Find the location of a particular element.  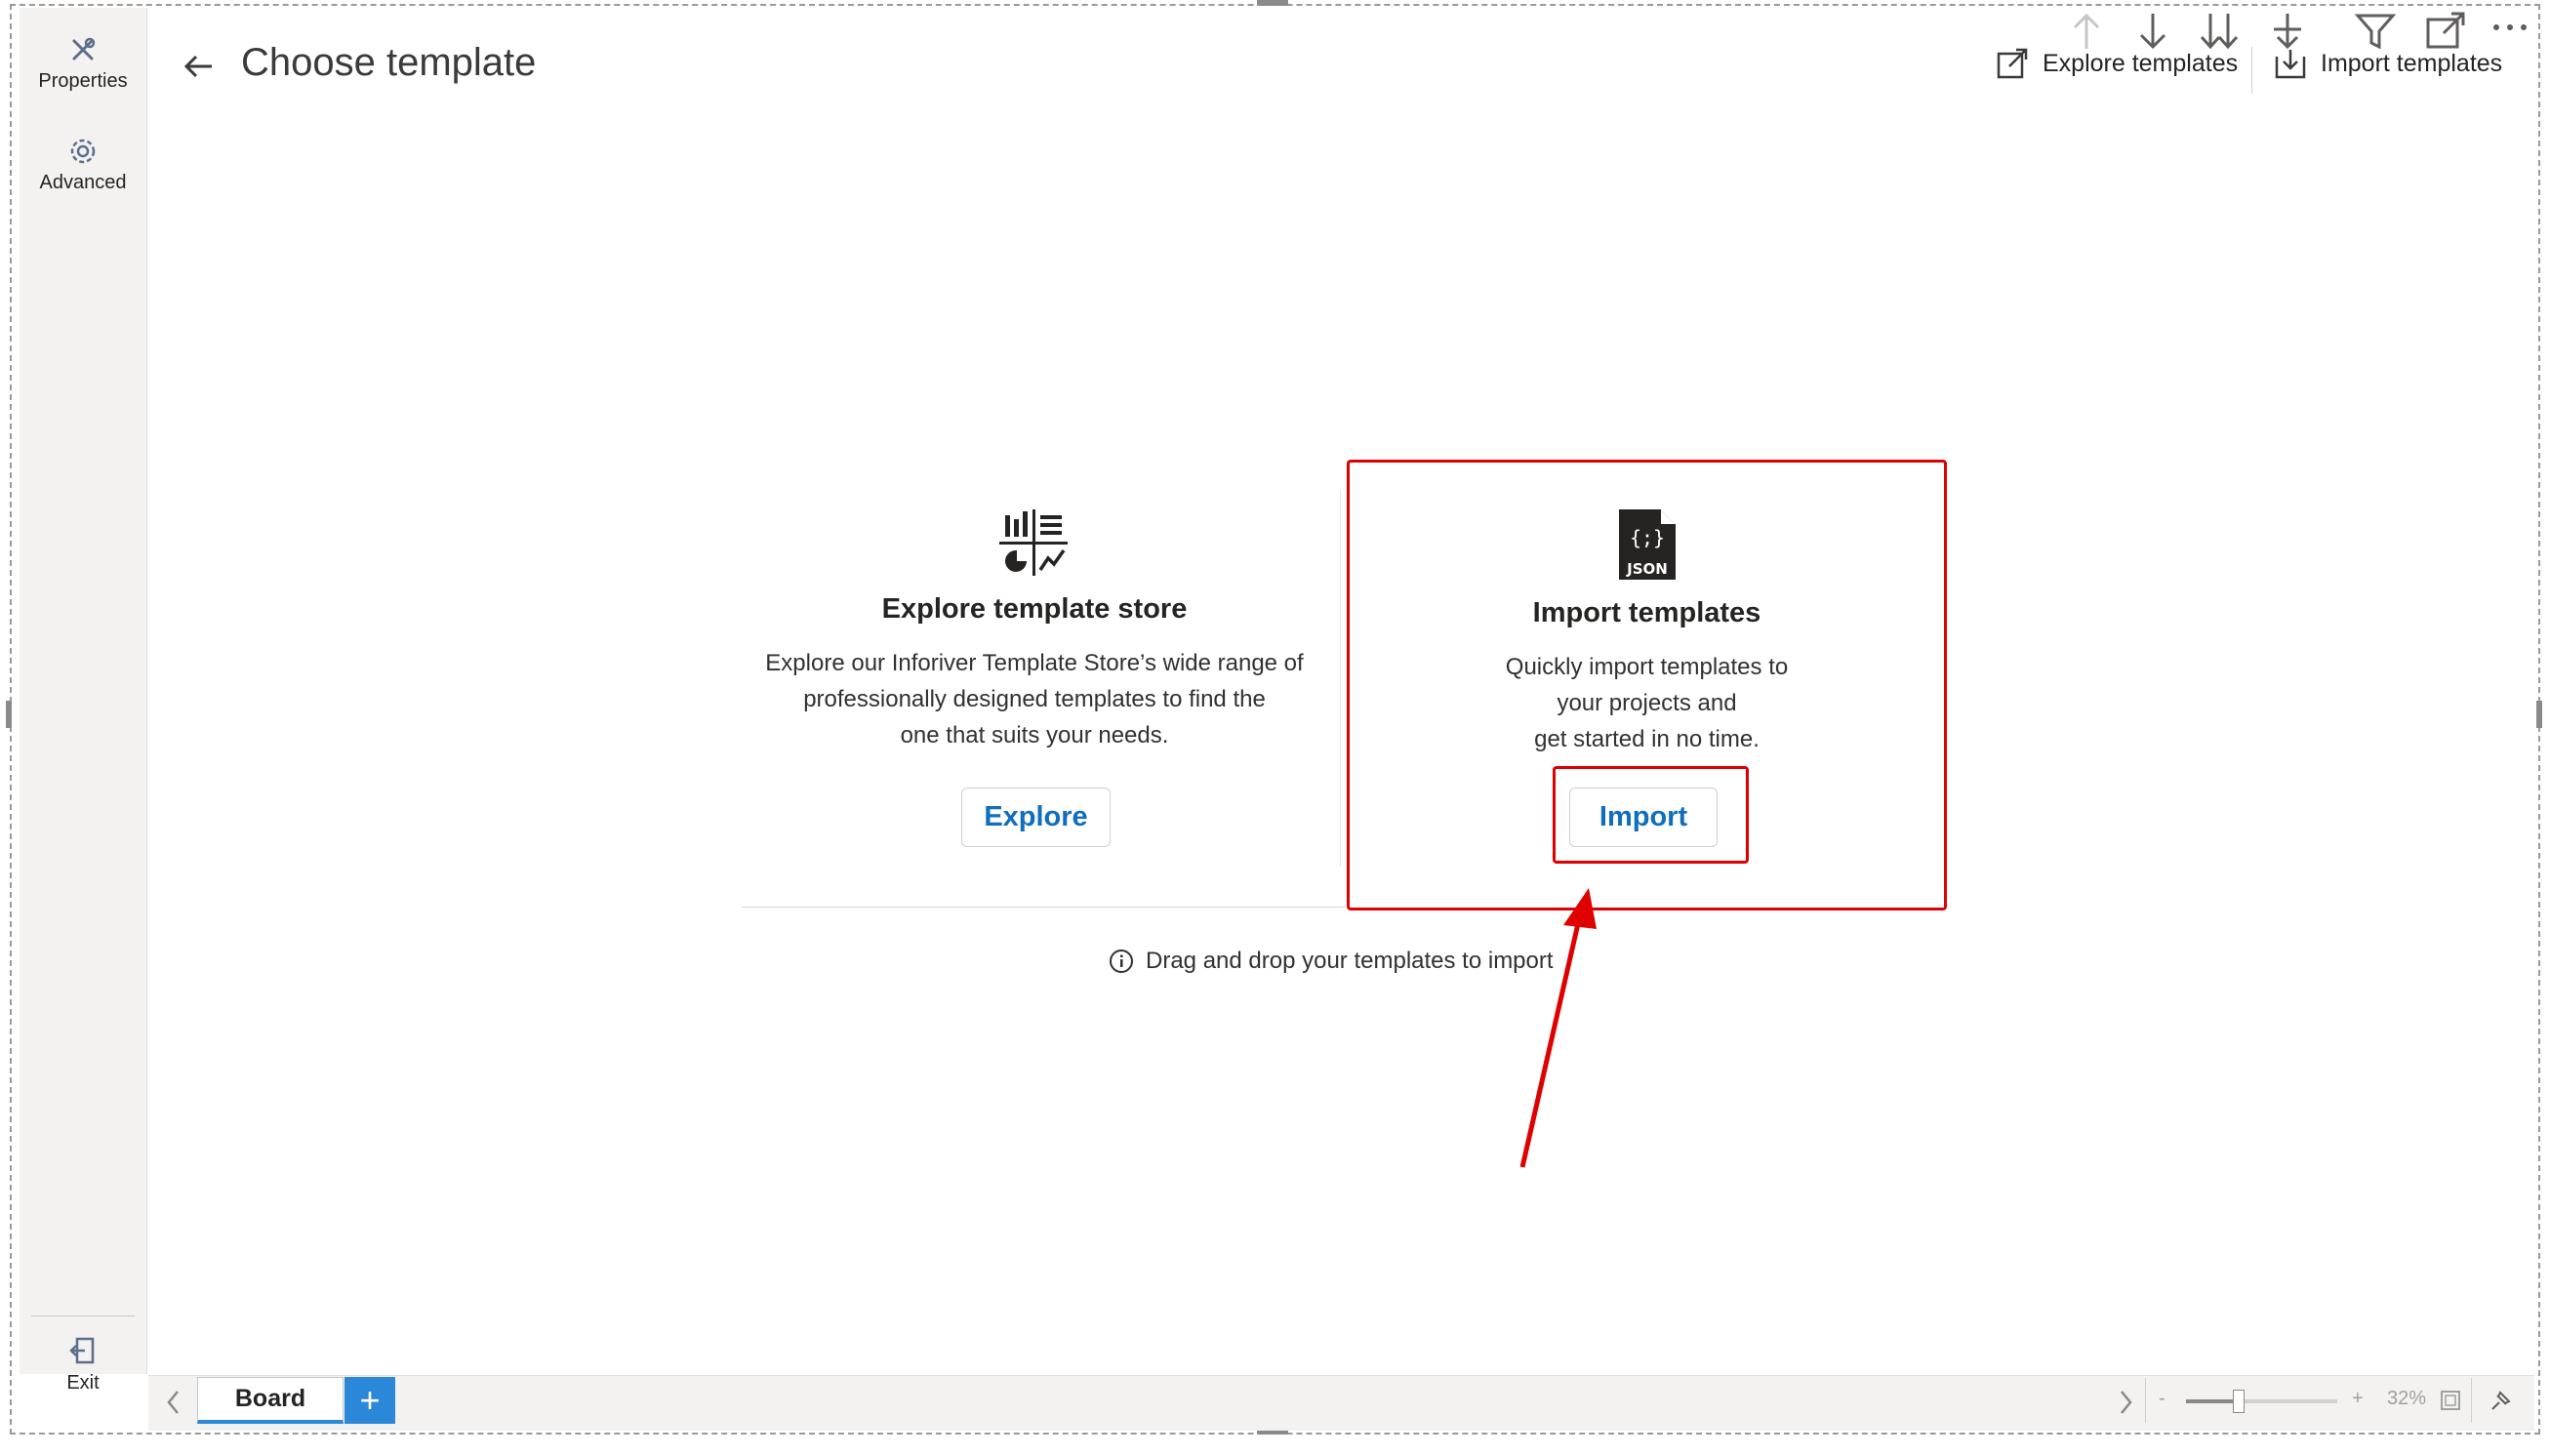

chevron-left-icon is located at coordinates (173, 1402).